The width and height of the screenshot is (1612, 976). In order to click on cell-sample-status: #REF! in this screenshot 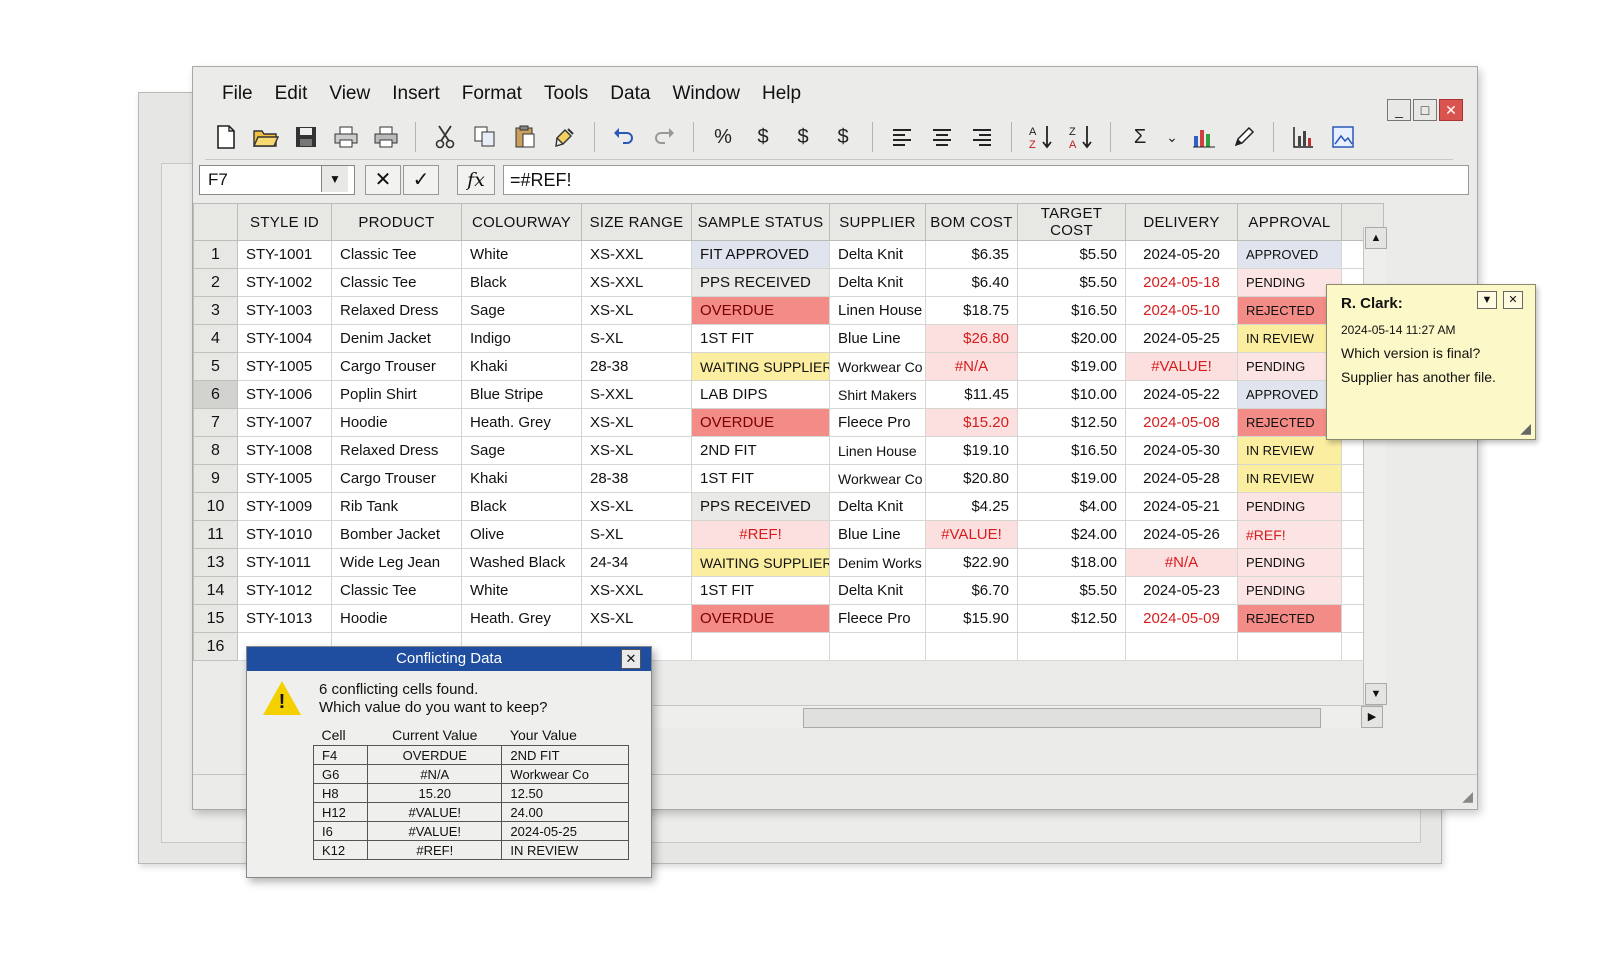, I will do `click(760, 534)`.